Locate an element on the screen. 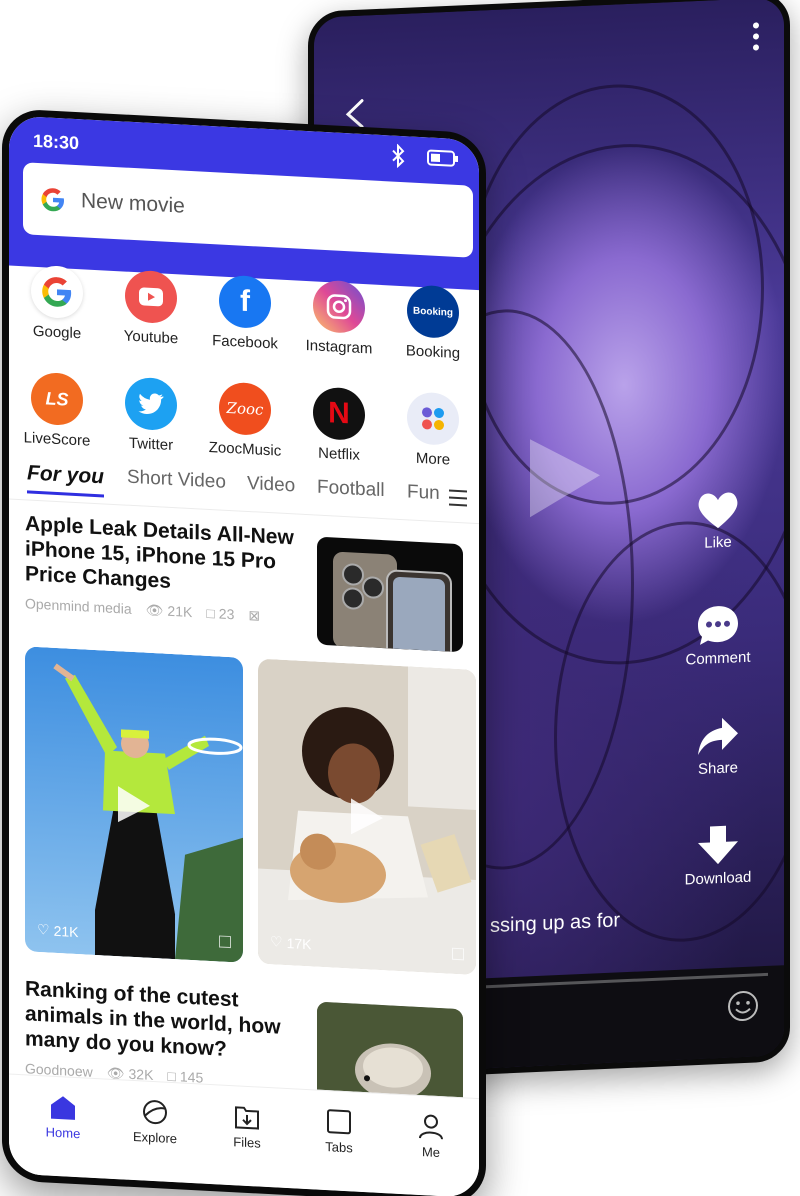  like-button: Like is located at coordinates (718, 520).